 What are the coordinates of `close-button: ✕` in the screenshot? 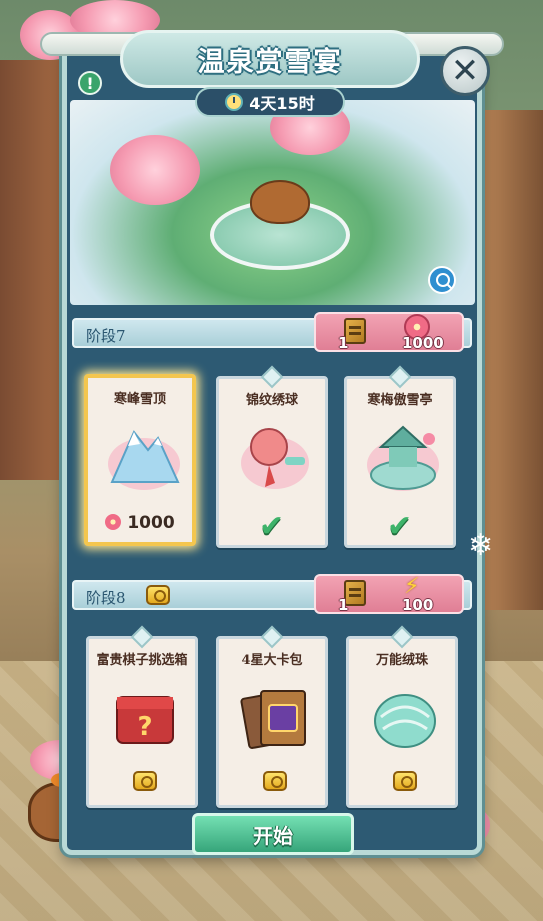 It's located at (465, 71).